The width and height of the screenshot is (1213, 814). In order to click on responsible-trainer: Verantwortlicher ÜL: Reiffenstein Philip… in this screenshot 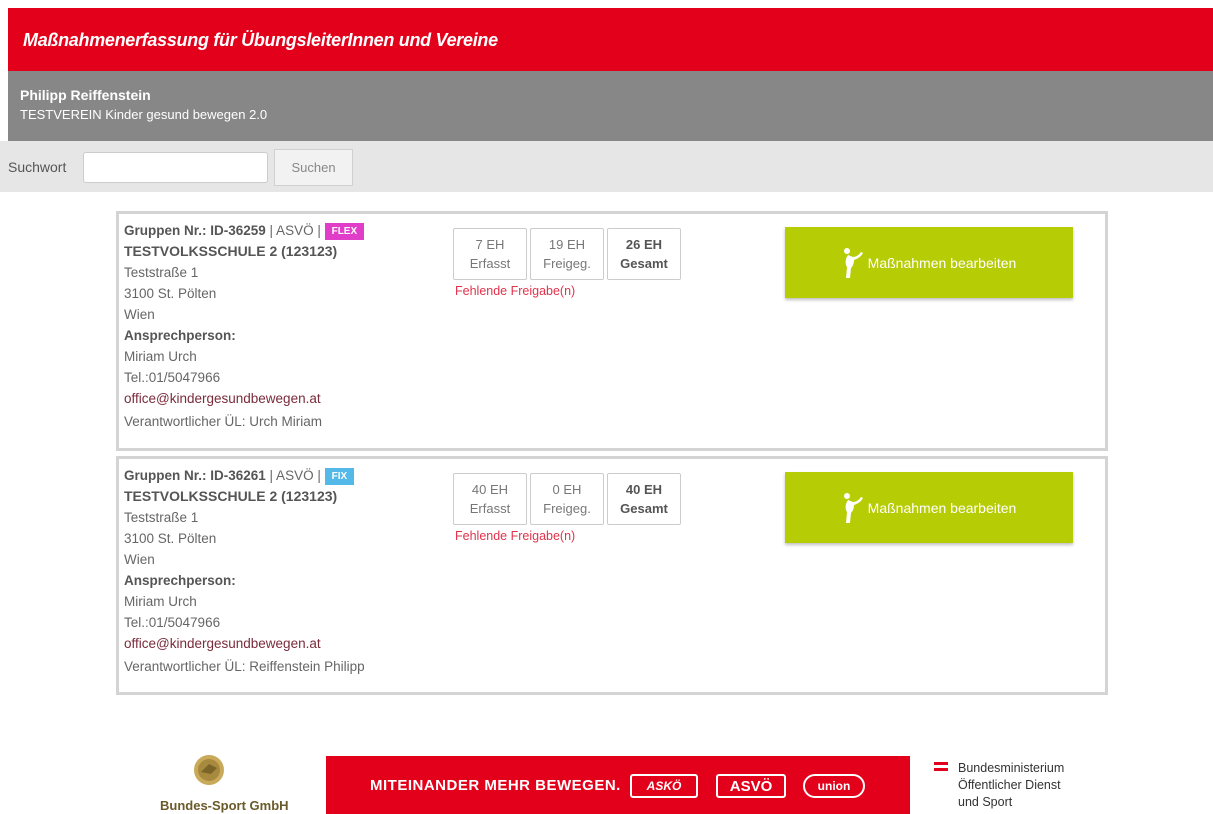, I will do `click(244, 666)`.